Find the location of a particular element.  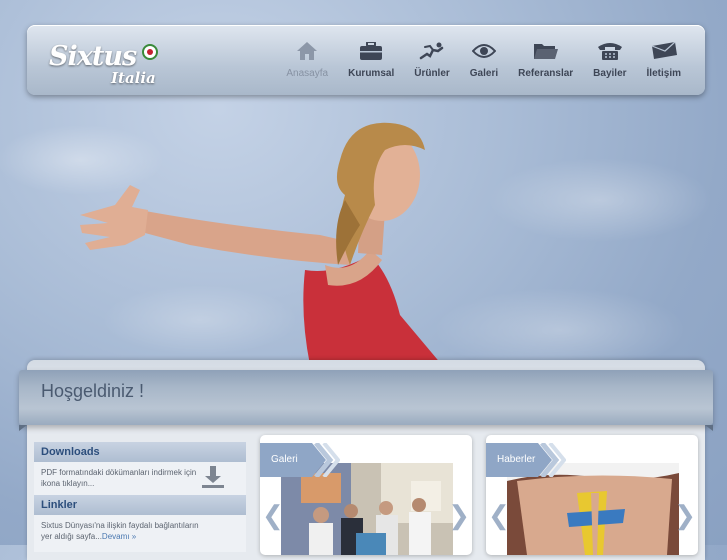

logo-sub: Italia is located at coordinates (133, 78).